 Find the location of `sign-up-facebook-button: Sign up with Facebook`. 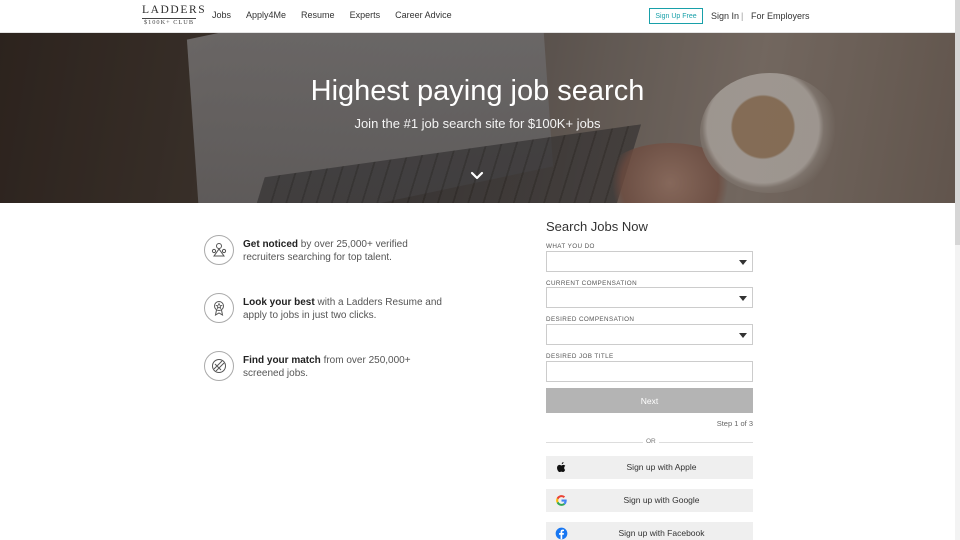

sign-up-facebook-button: Sign up with Facebook is located at coordinates (649, 531).